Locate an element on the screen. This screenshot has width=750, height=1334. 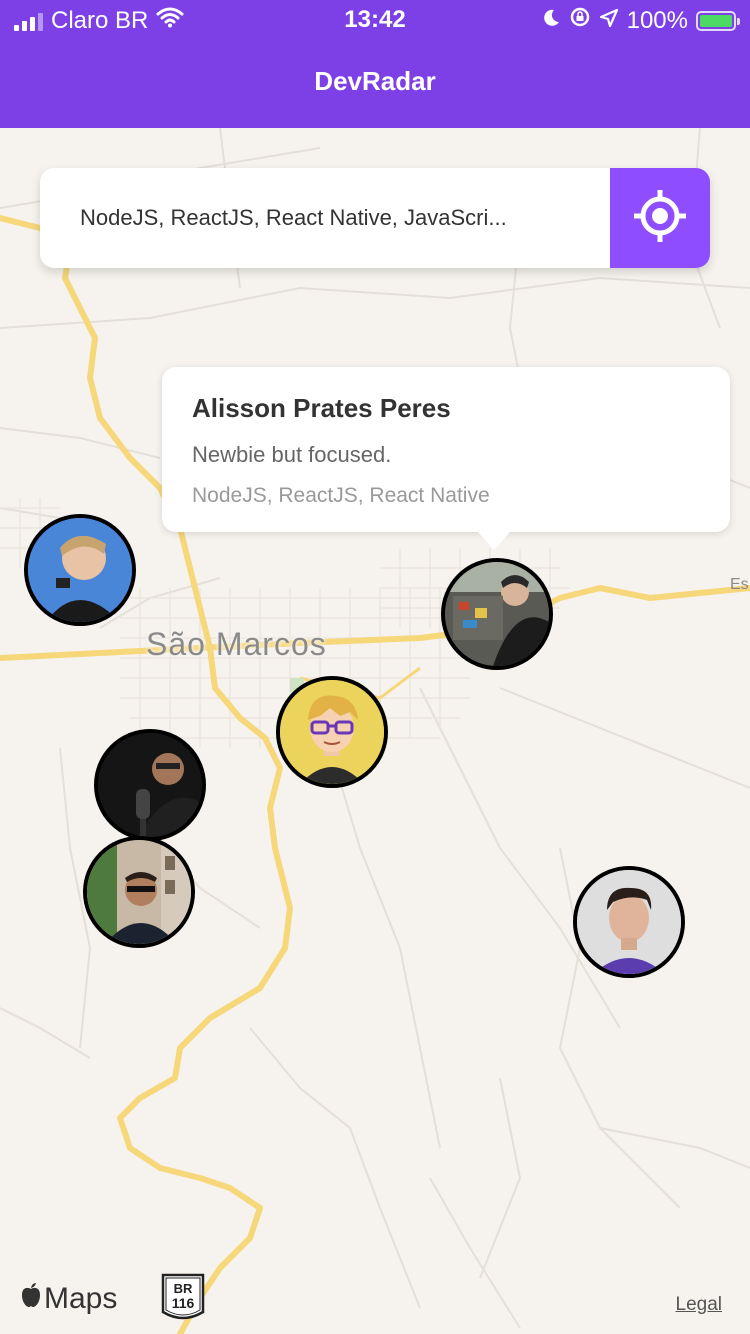
dev-bio: Newbie but focused. is located at coordinates (292, 454).